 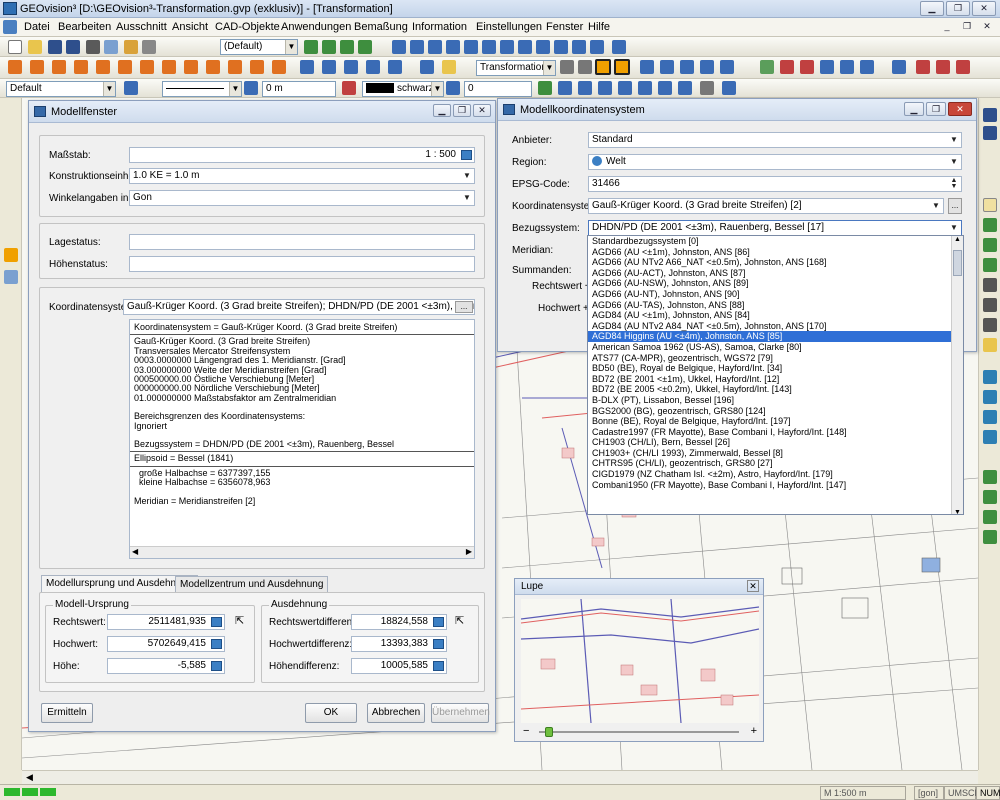 I want to click on lupe-zoom-slider: − +, so click(x=640, y=732).